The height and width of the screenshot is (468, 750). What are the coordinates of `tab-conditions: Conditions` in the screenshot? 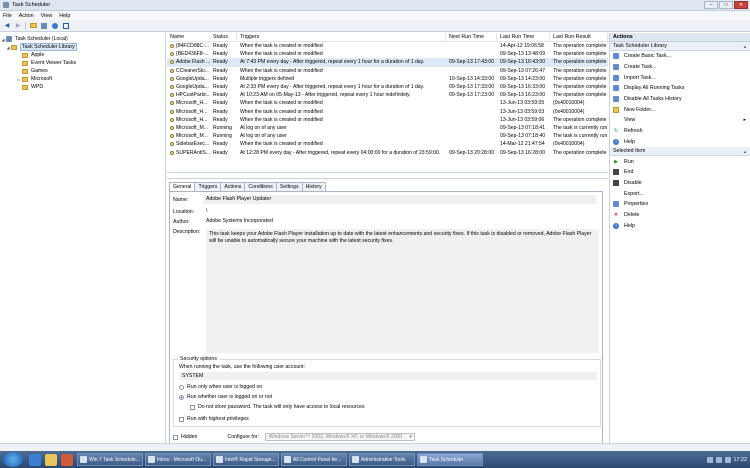 It's located at (260, 186).